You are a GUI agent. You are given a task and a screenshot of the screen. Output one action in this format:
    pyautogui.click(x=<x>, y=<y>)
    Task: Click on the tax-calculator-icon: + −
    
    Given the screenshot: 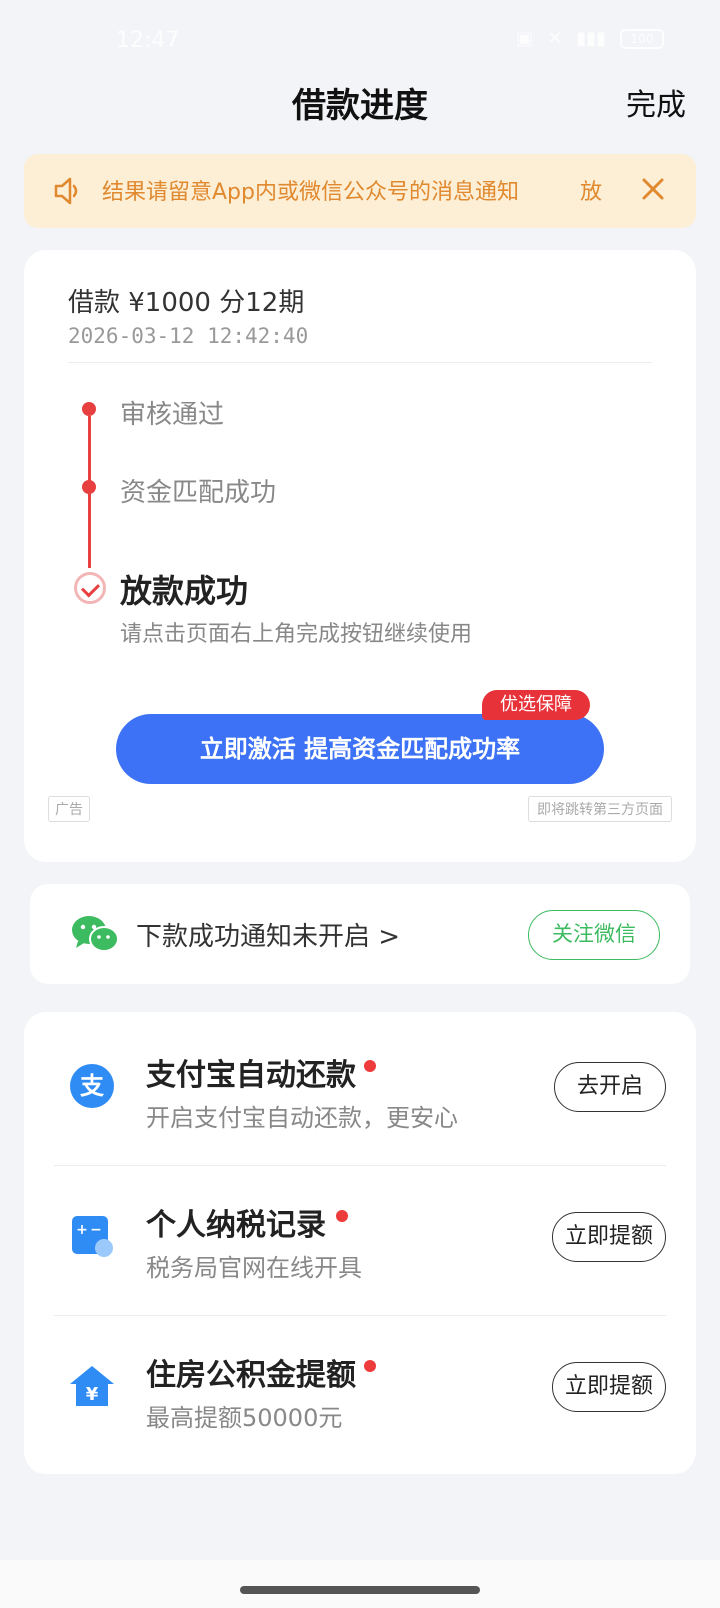 What is the action you would take?
    pyautogui.click(x=92, y=1236)
    